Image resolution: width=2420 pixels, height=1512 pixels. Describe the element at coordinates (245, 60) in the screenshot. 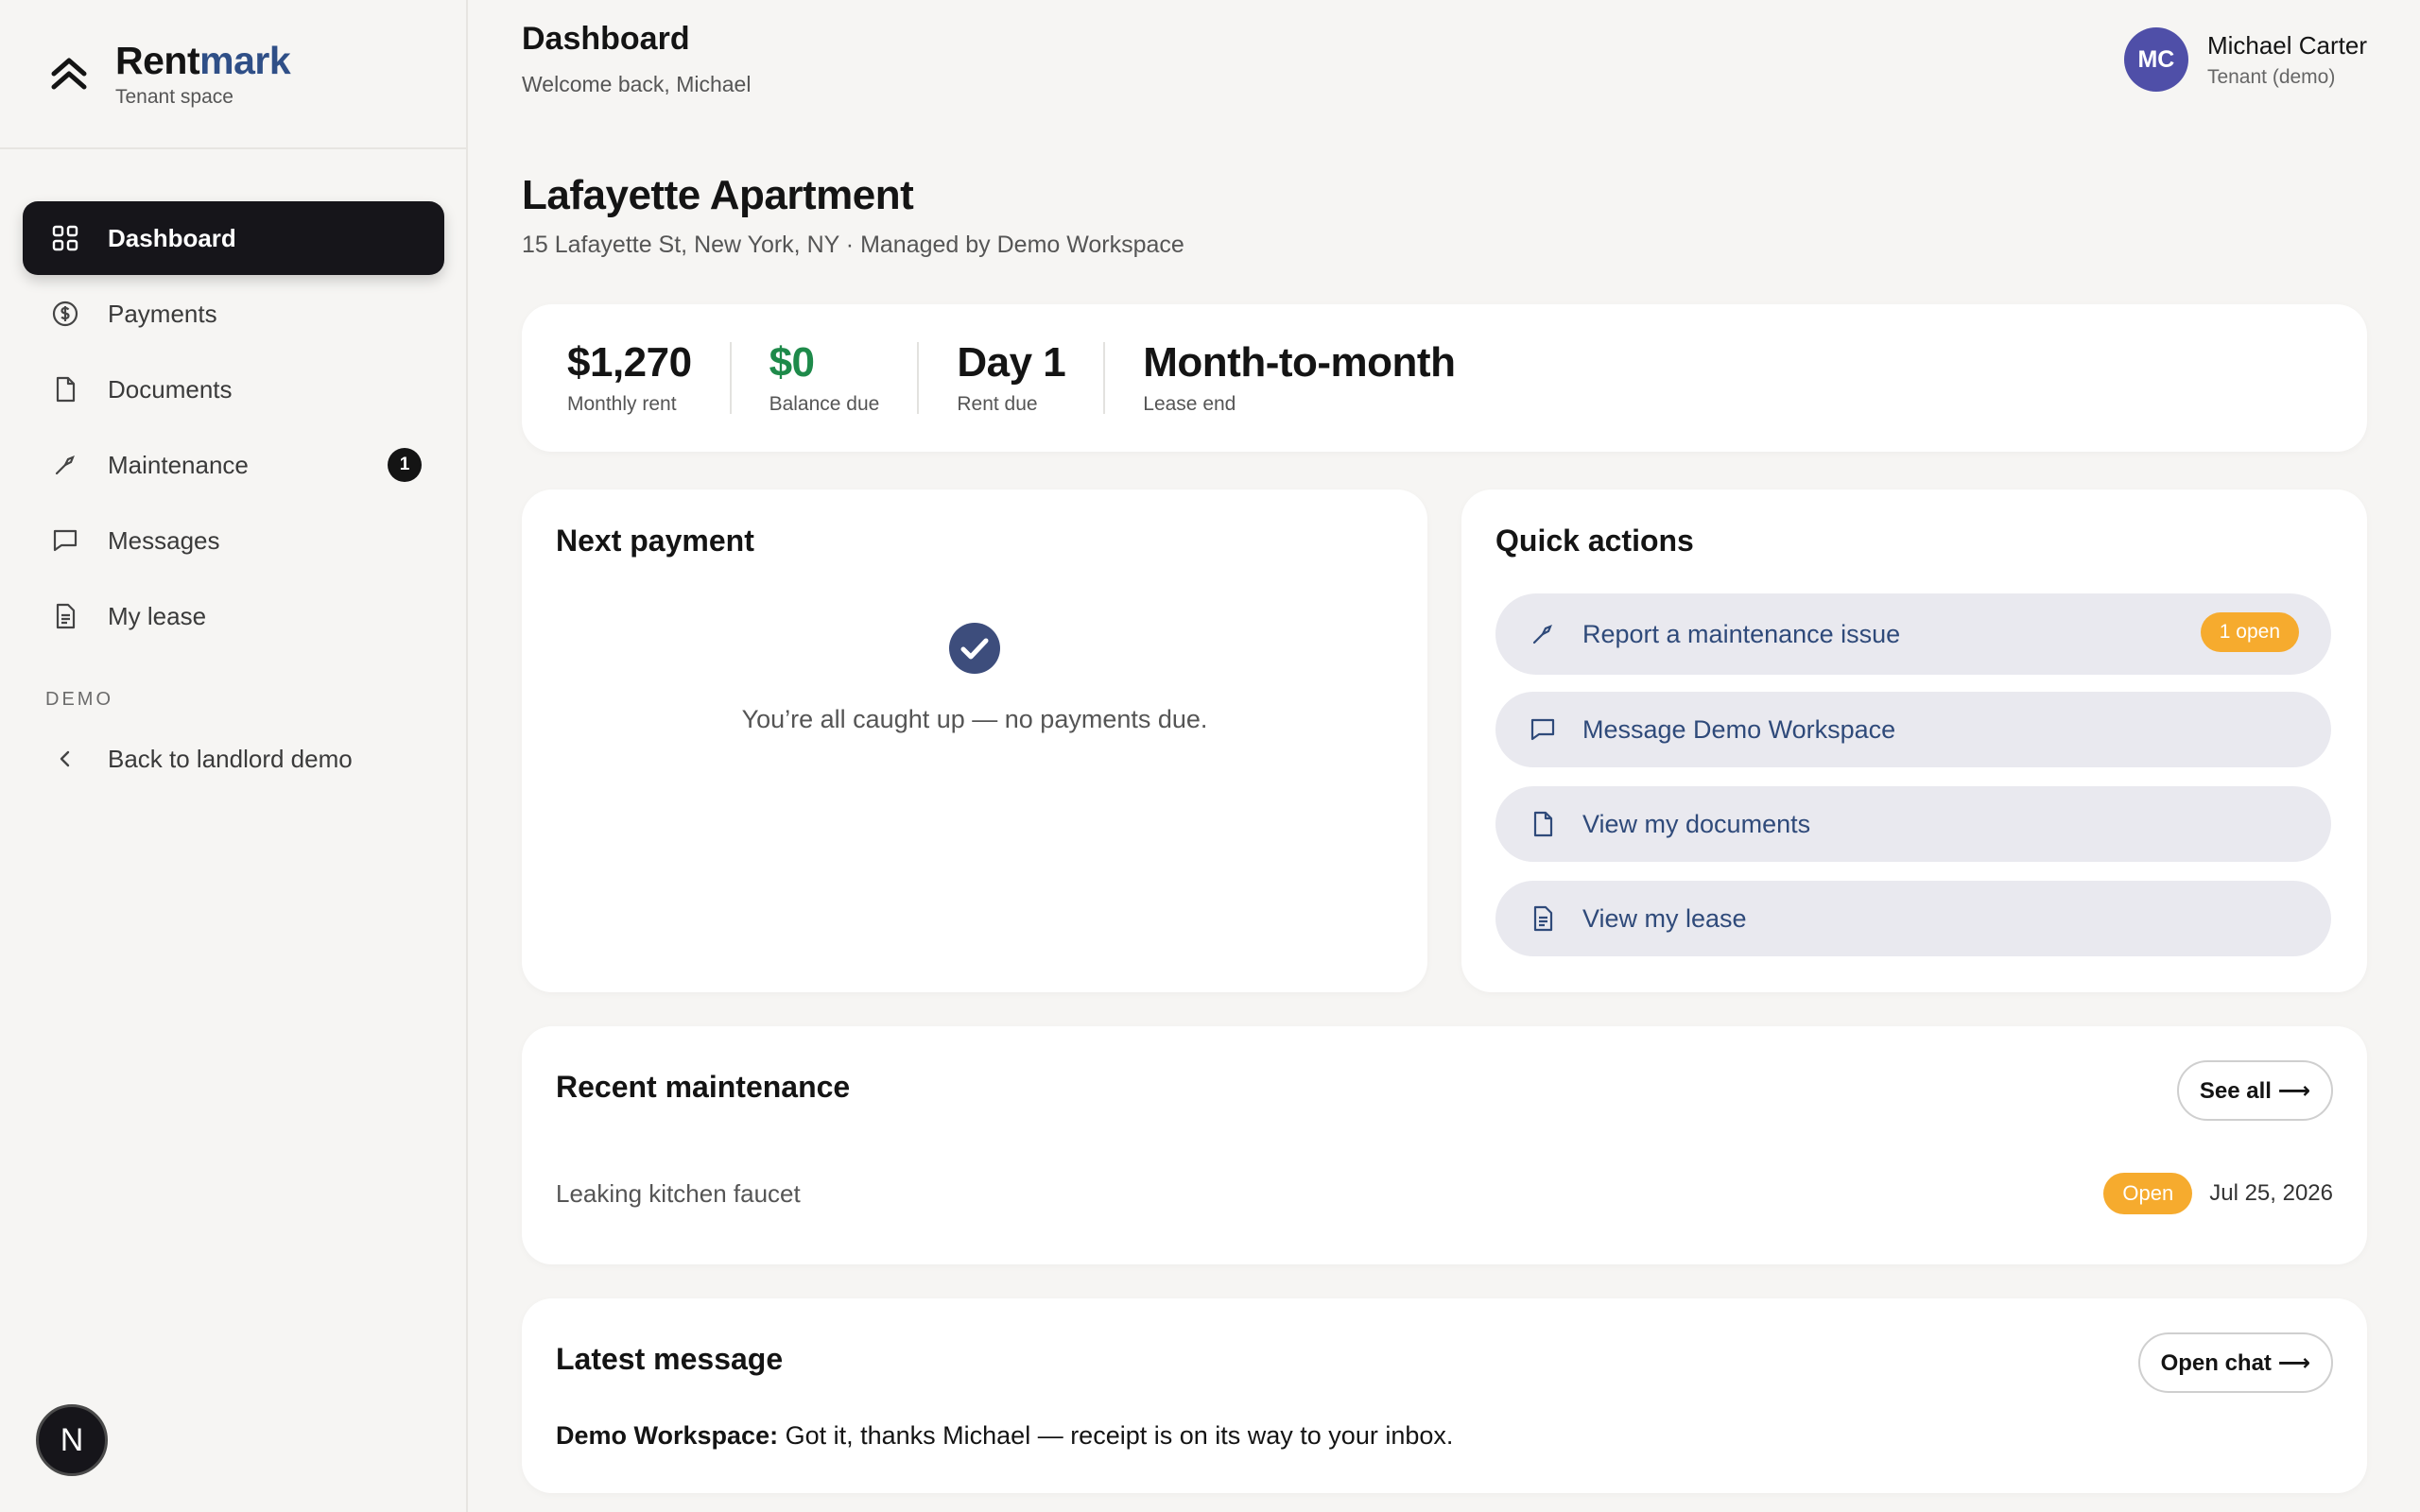

I see `brand-name-part2: mark` at that location.